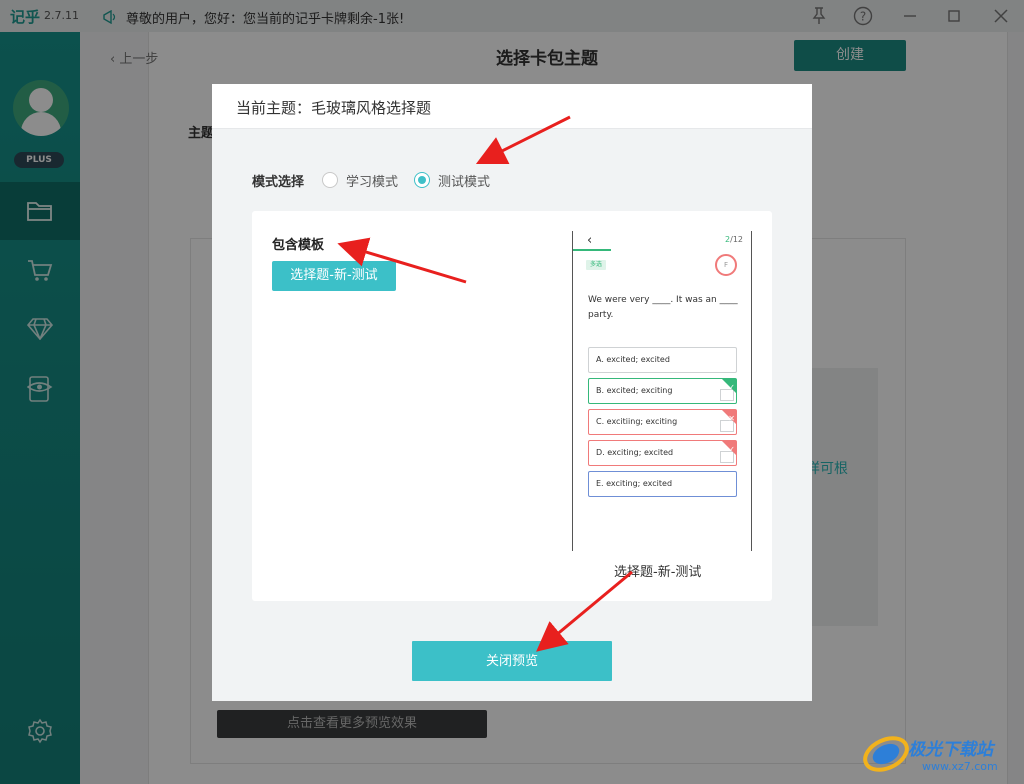 The height and width of the screenshot is (784, 1024). I want to click on timer-icon: F, so click(726, 265).